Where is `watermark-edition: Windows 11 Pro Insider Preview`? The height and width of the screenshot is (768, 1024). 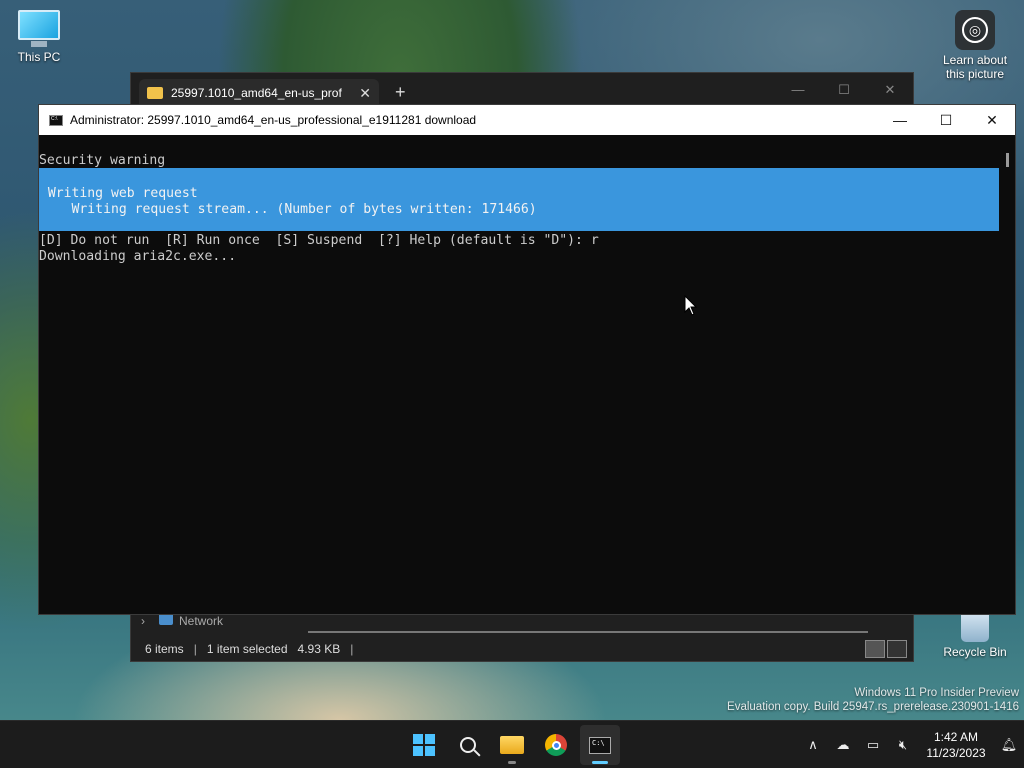 watermark-edition: Windows 11 Pro Insider Preview is located at coordinates (936, 693).